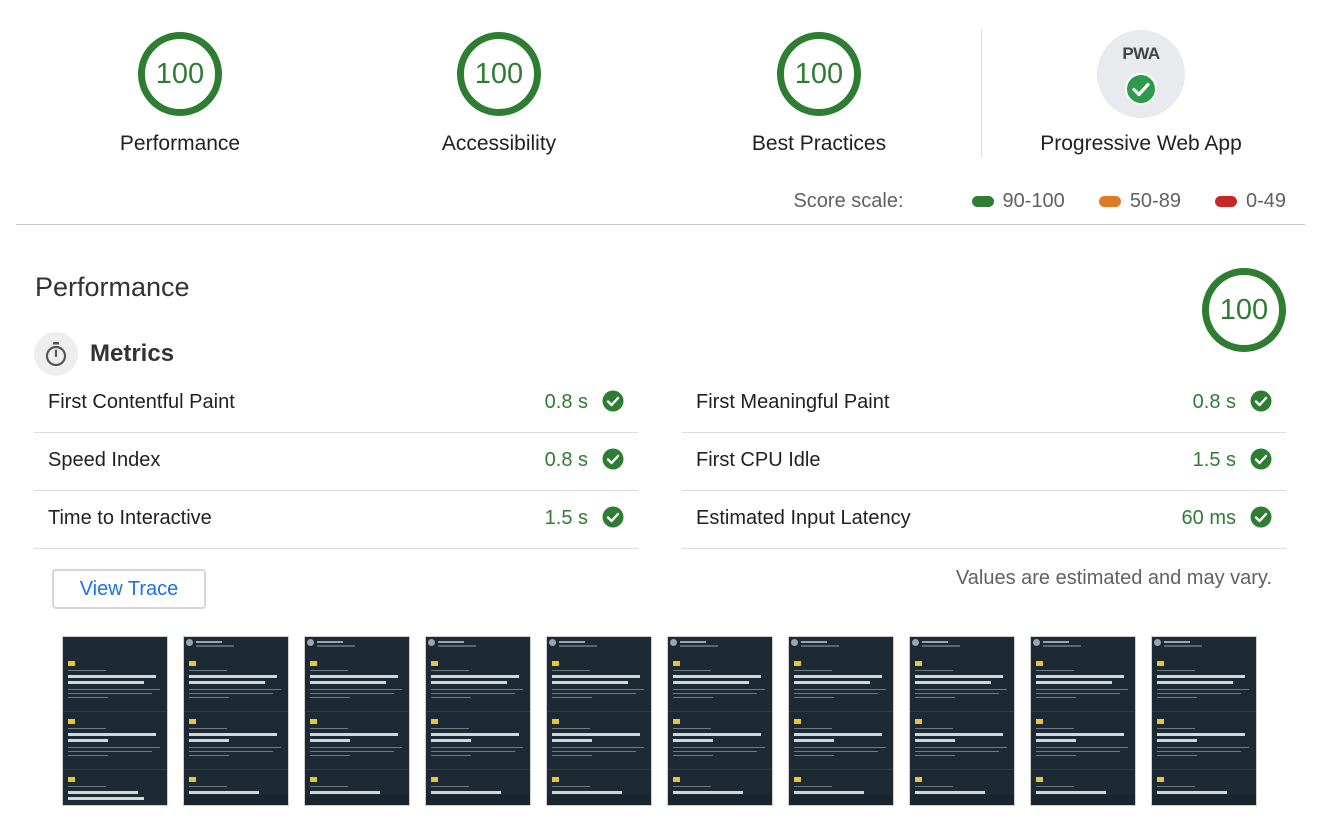 This screenshot has width=1322, height=836. What do you see at coordinates (984, 462) in the screenshot?
I see `metric-first-cpu-idle: First CPU Idle 1.5 s` at bounding box center [984, 462].